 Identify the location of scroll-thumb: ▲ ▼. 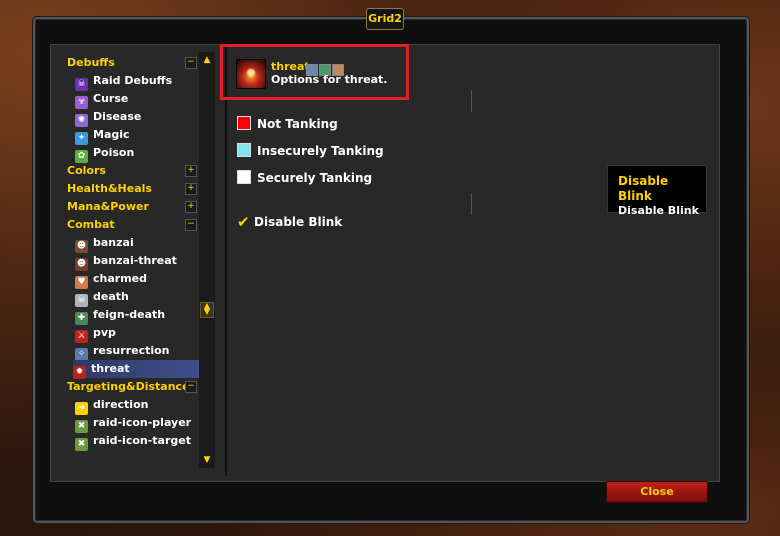
(207, 310).